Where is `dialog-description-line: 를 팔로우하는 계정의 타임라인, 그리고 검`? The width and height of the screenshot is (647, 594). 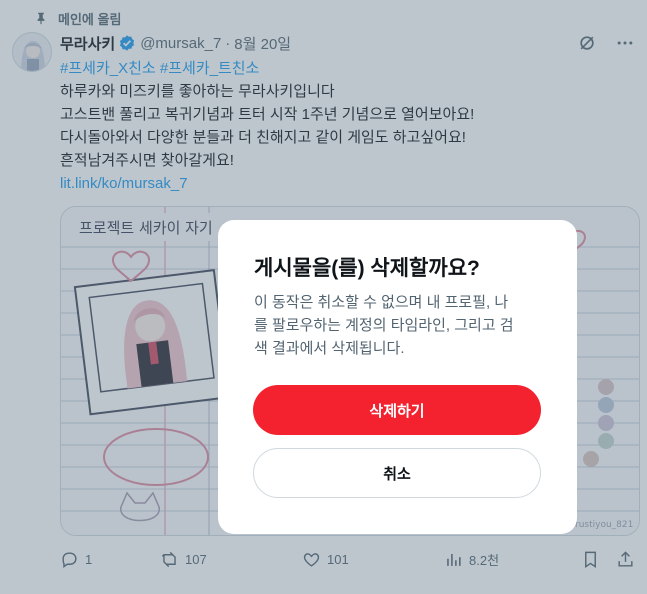 dialog-description-line: 를 팔로우하는 계정의 타임라인, 그리고 검 is located at coordinates (384, 325).